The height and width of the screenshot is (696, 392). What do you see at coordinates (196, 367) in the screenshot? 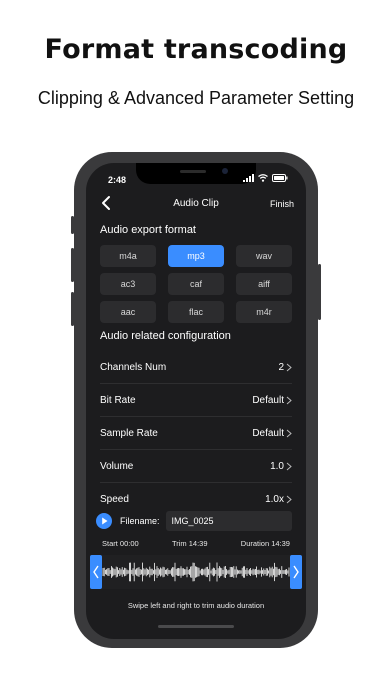
I see `config-row-channels: Channels Num 2` at bounding box center [196, 367].